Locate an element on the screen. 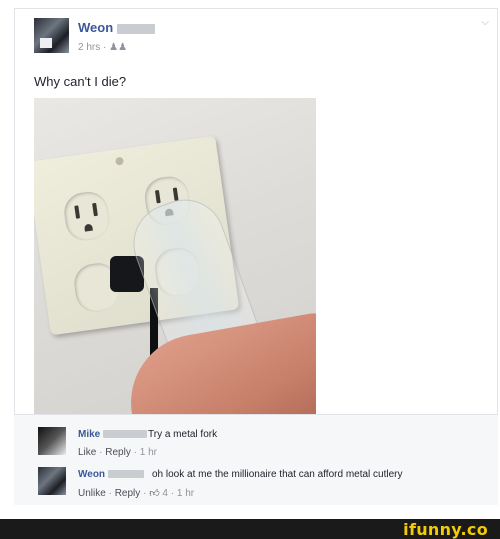 The image size is (500, 539). unlike-link: Unlike is located at coordinates (92, 493).